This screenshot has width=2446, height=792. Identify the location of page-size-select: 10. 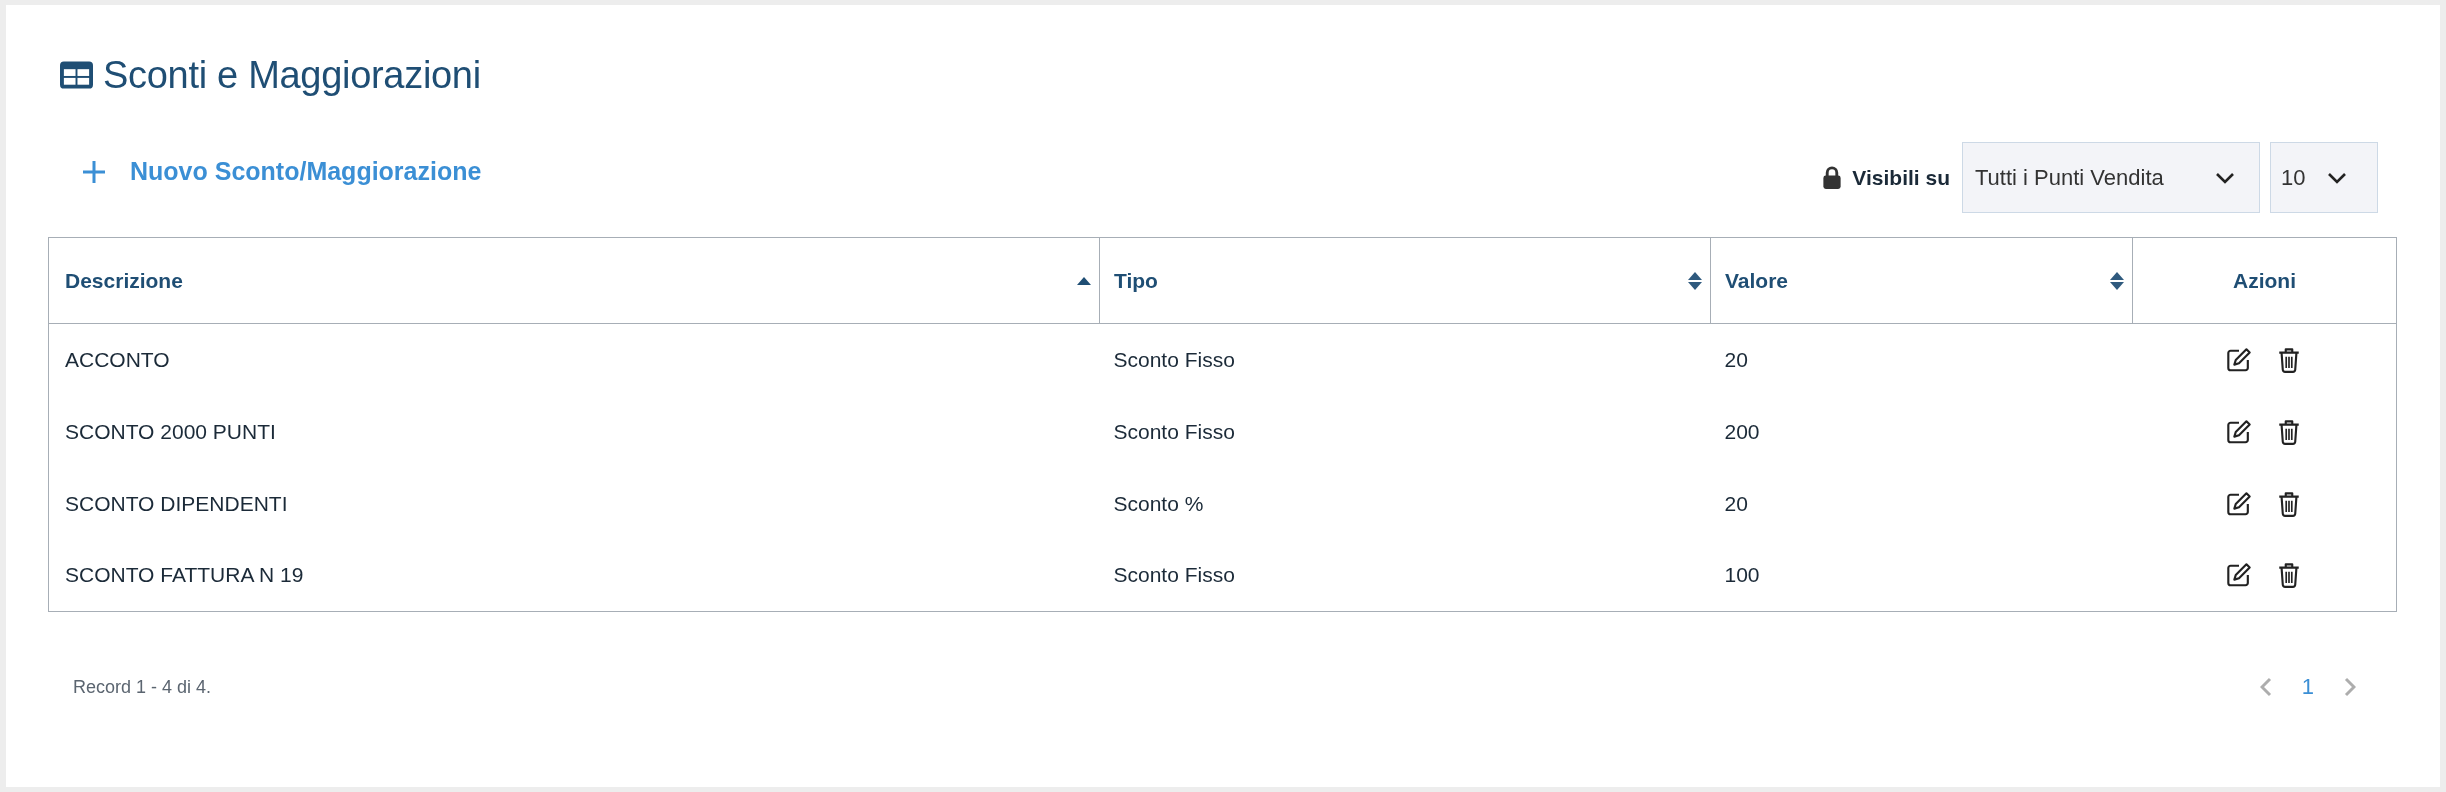
(2324, 177).